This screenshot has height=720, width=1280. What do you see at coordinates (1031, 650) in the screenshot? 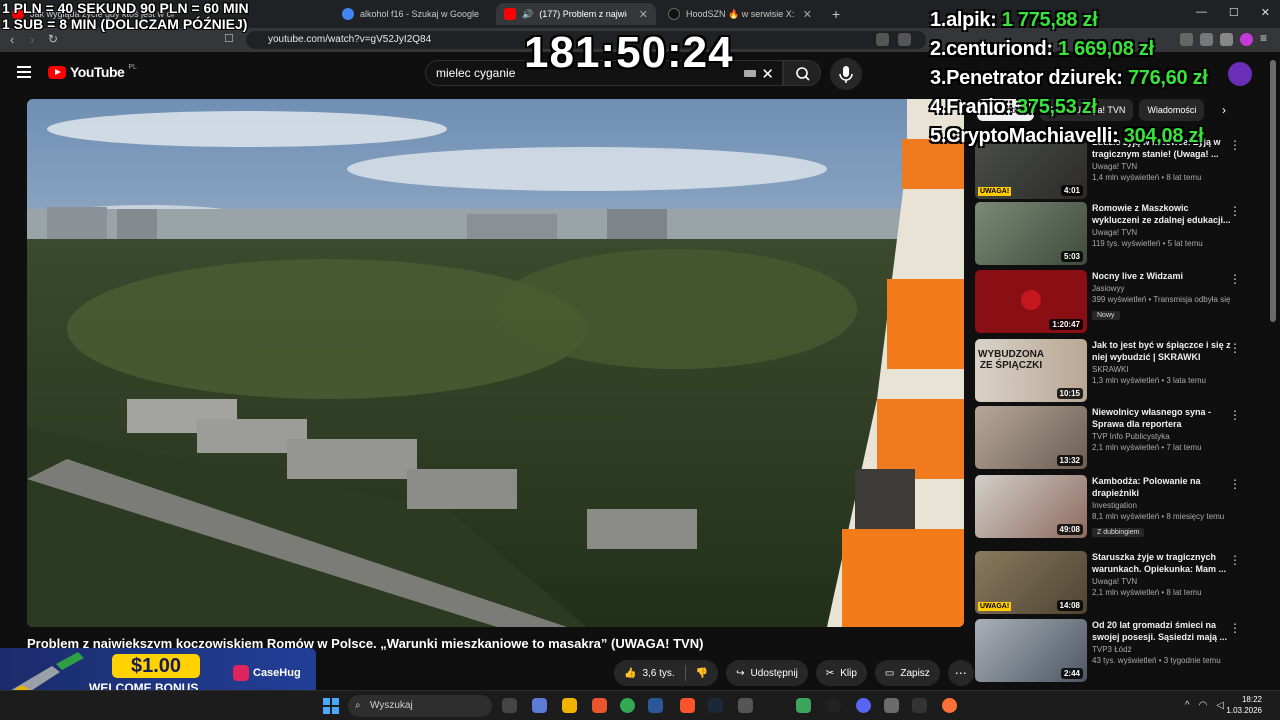
I see `video-thumbnail: 2:44` at bounding box center [1031, 650].